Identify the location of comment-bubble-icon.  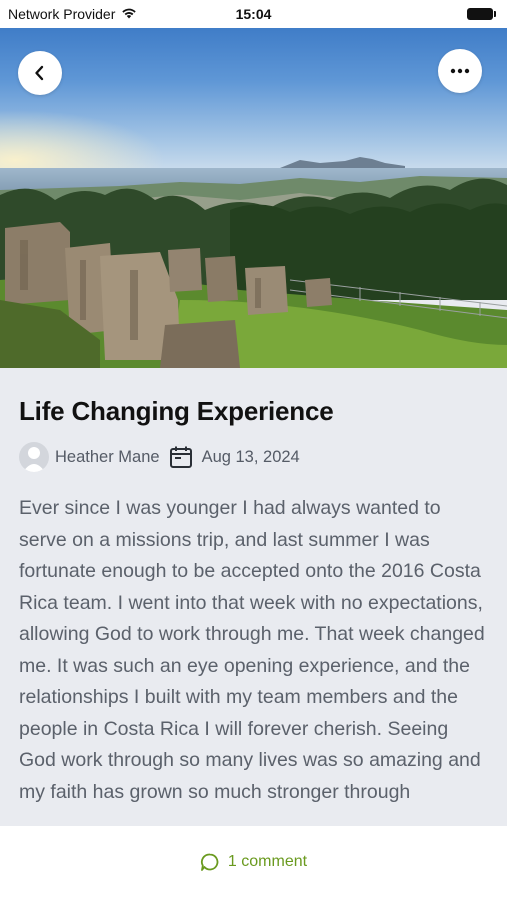
(209, 862).